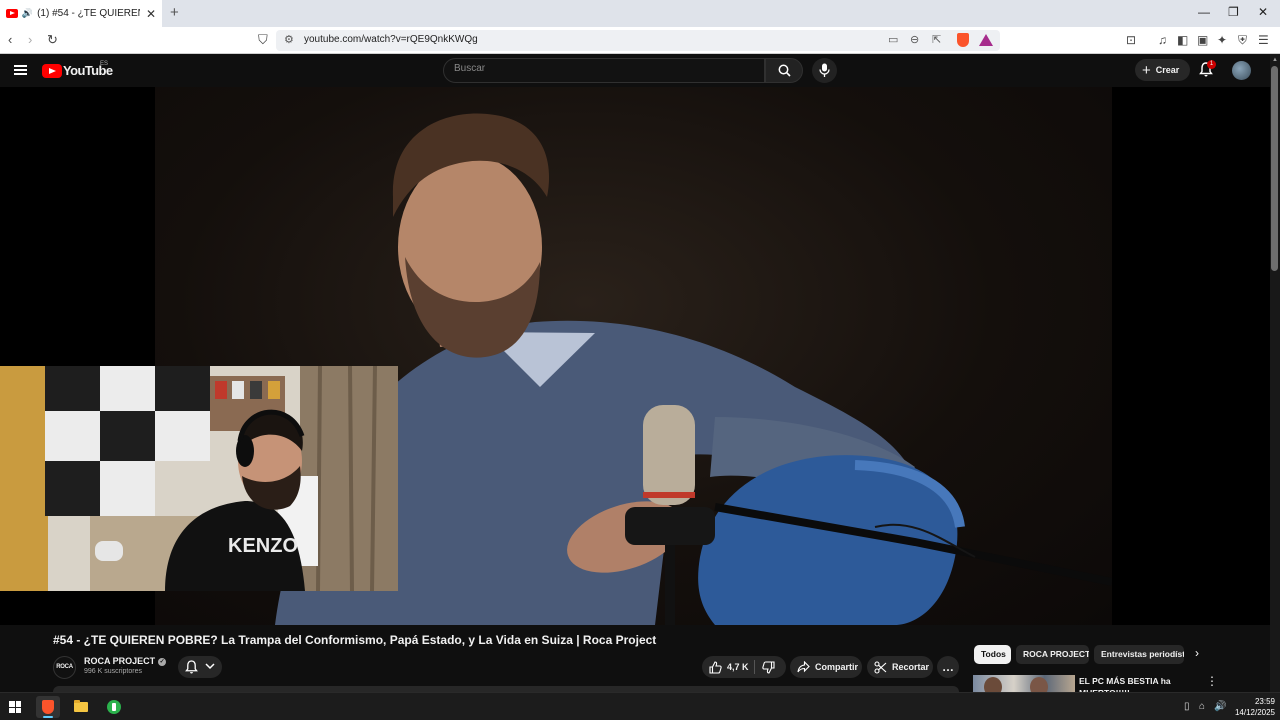 The width and height of the screenshot is (1280, 720). I want to click on recommendation-thumbnail, so click(1024, 683).